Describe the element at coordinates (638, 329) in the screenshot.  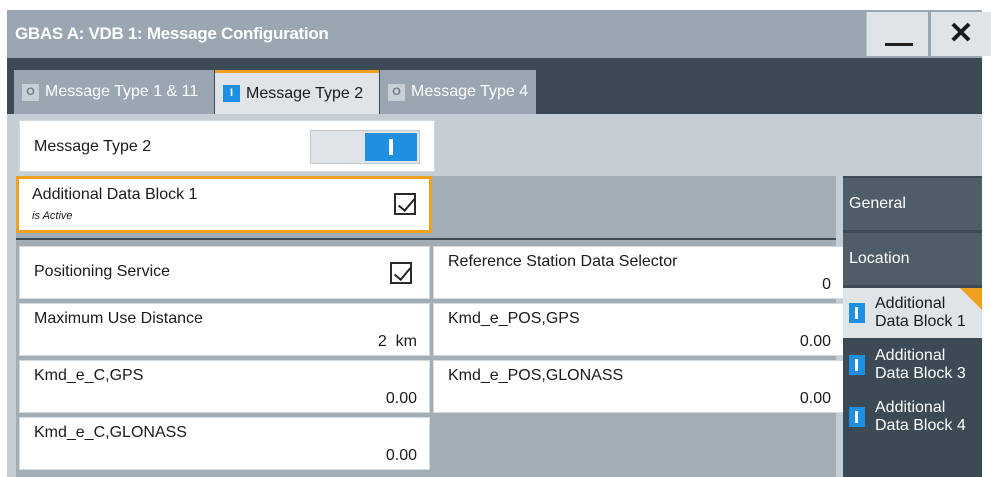
I see `kmd-e-pos-gps-field: Kmd_e_POS,GPS 0.00` at that location.